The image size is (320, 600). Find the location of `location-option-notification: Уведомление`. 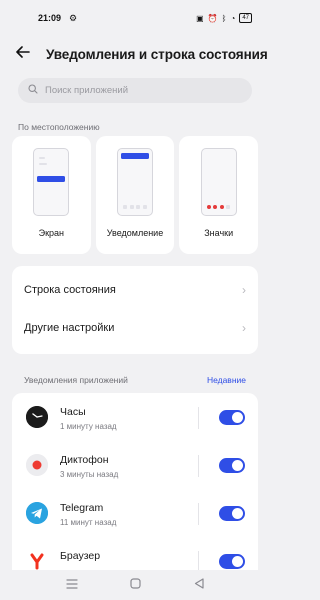

location-option-notification: Уведомление is located at coordinates (135, 195).